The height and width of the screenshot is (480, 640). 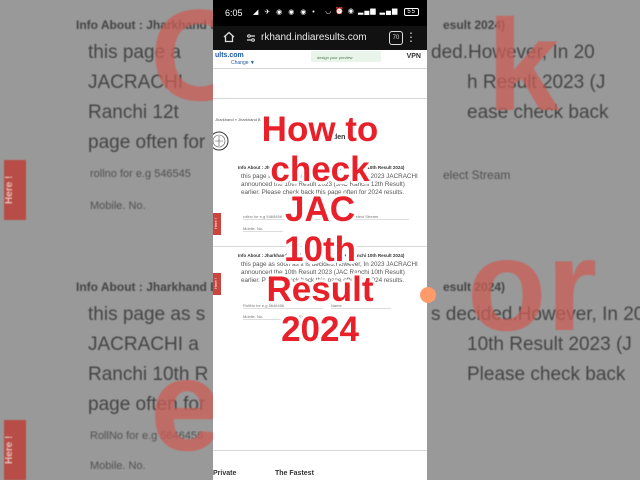 I want to click on site-settings-icon, so click(x=251, y=38).